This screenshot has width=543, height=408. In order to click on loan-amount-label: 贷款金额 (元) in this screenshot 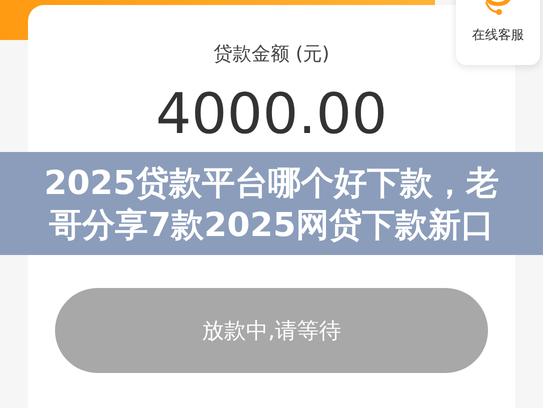, I will do `click(272, 54)`.